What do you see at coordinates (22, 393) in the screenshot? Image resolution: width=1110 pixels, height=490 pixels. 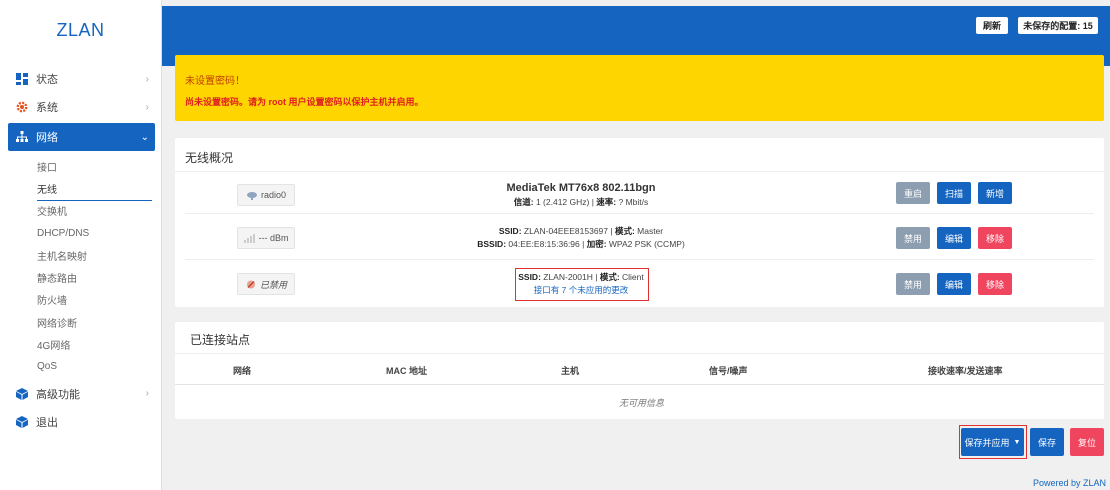 I see `cube-icon` at bounding box center [22, 393].